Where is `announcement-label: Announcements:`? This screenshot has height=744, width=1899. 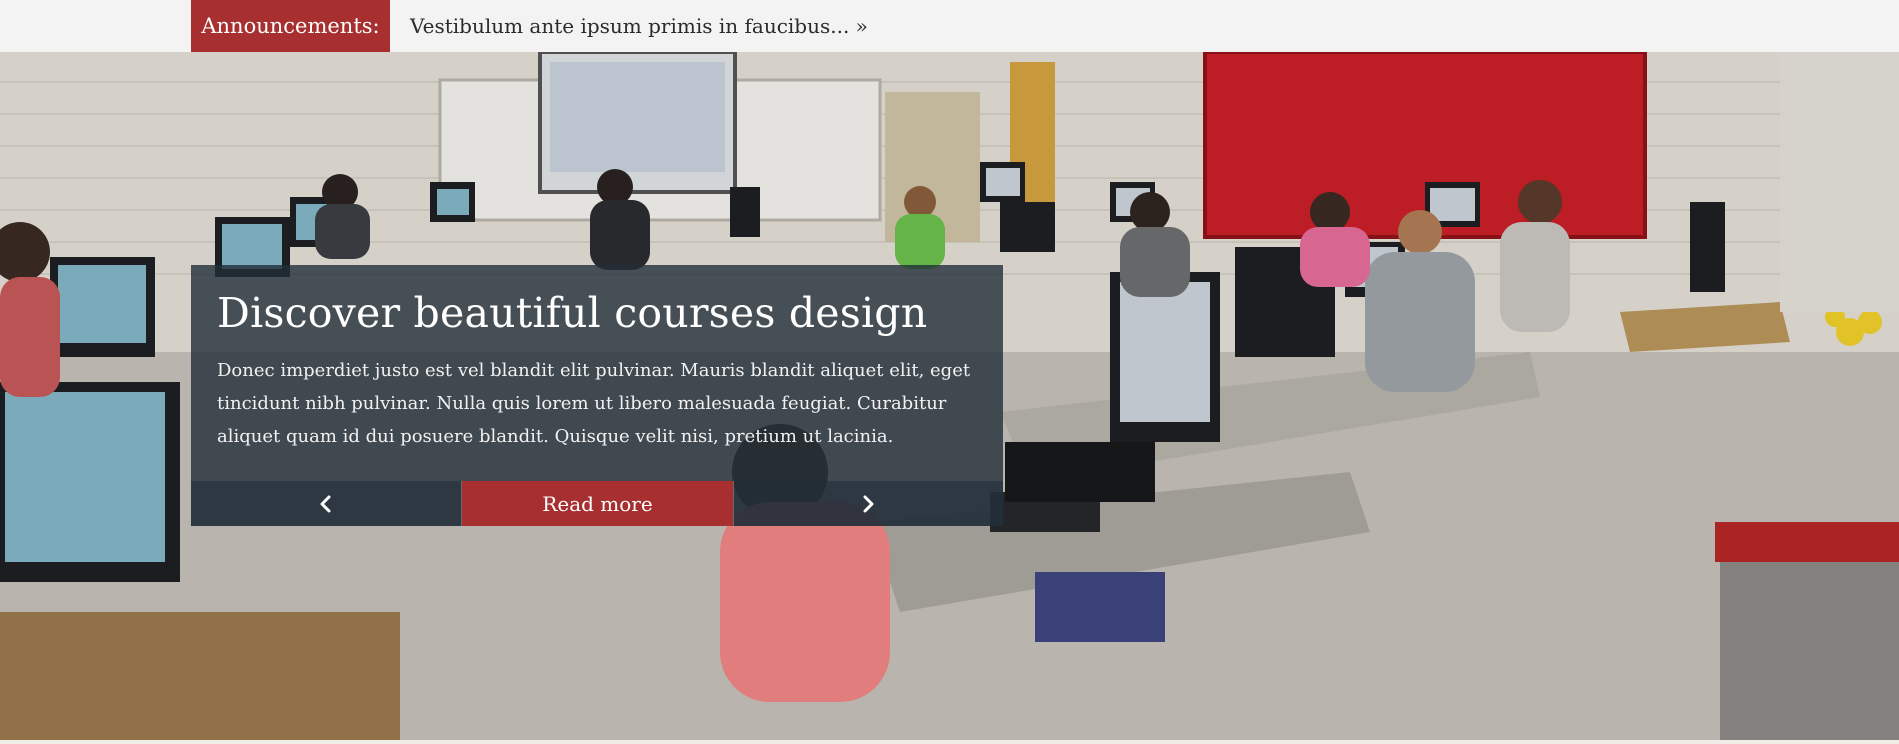 announcement-label: Announcements: is located at coordinates (290, 26).